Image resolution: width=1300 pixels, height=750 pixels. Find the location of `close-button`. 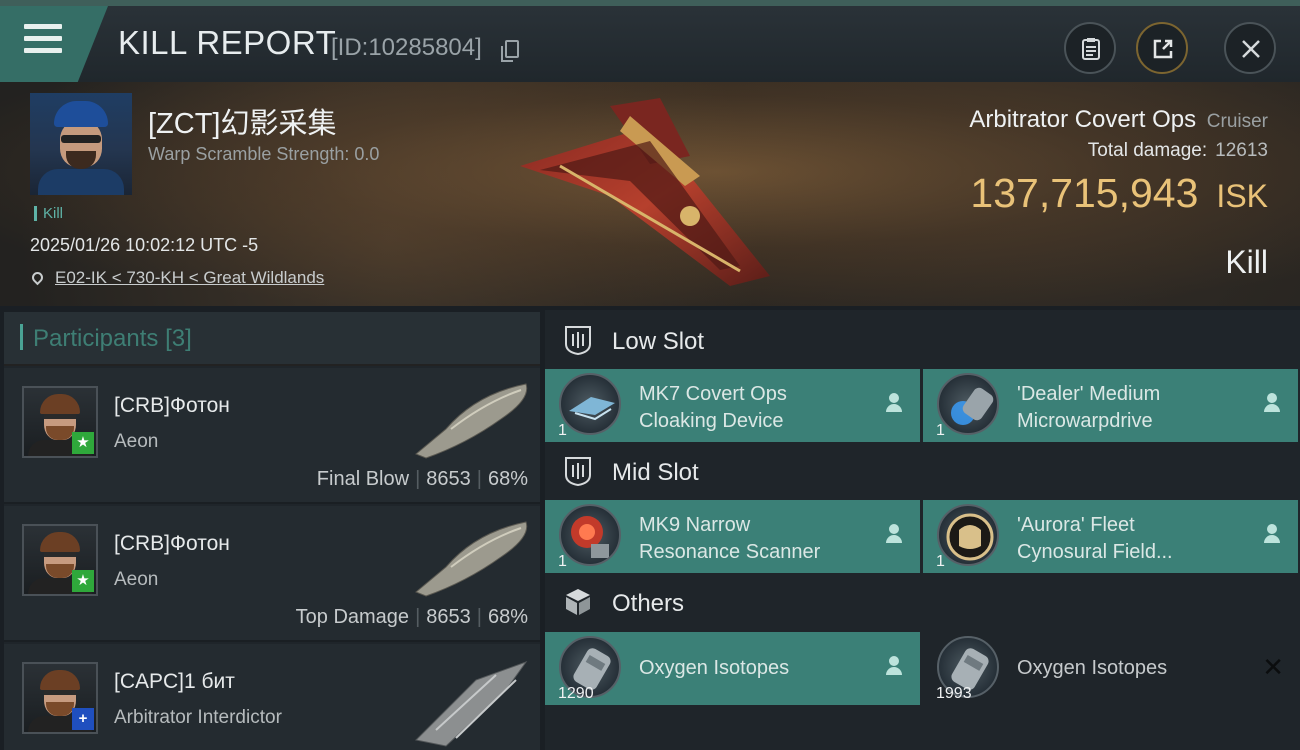

close-button is located at coordinates (1250, 48).